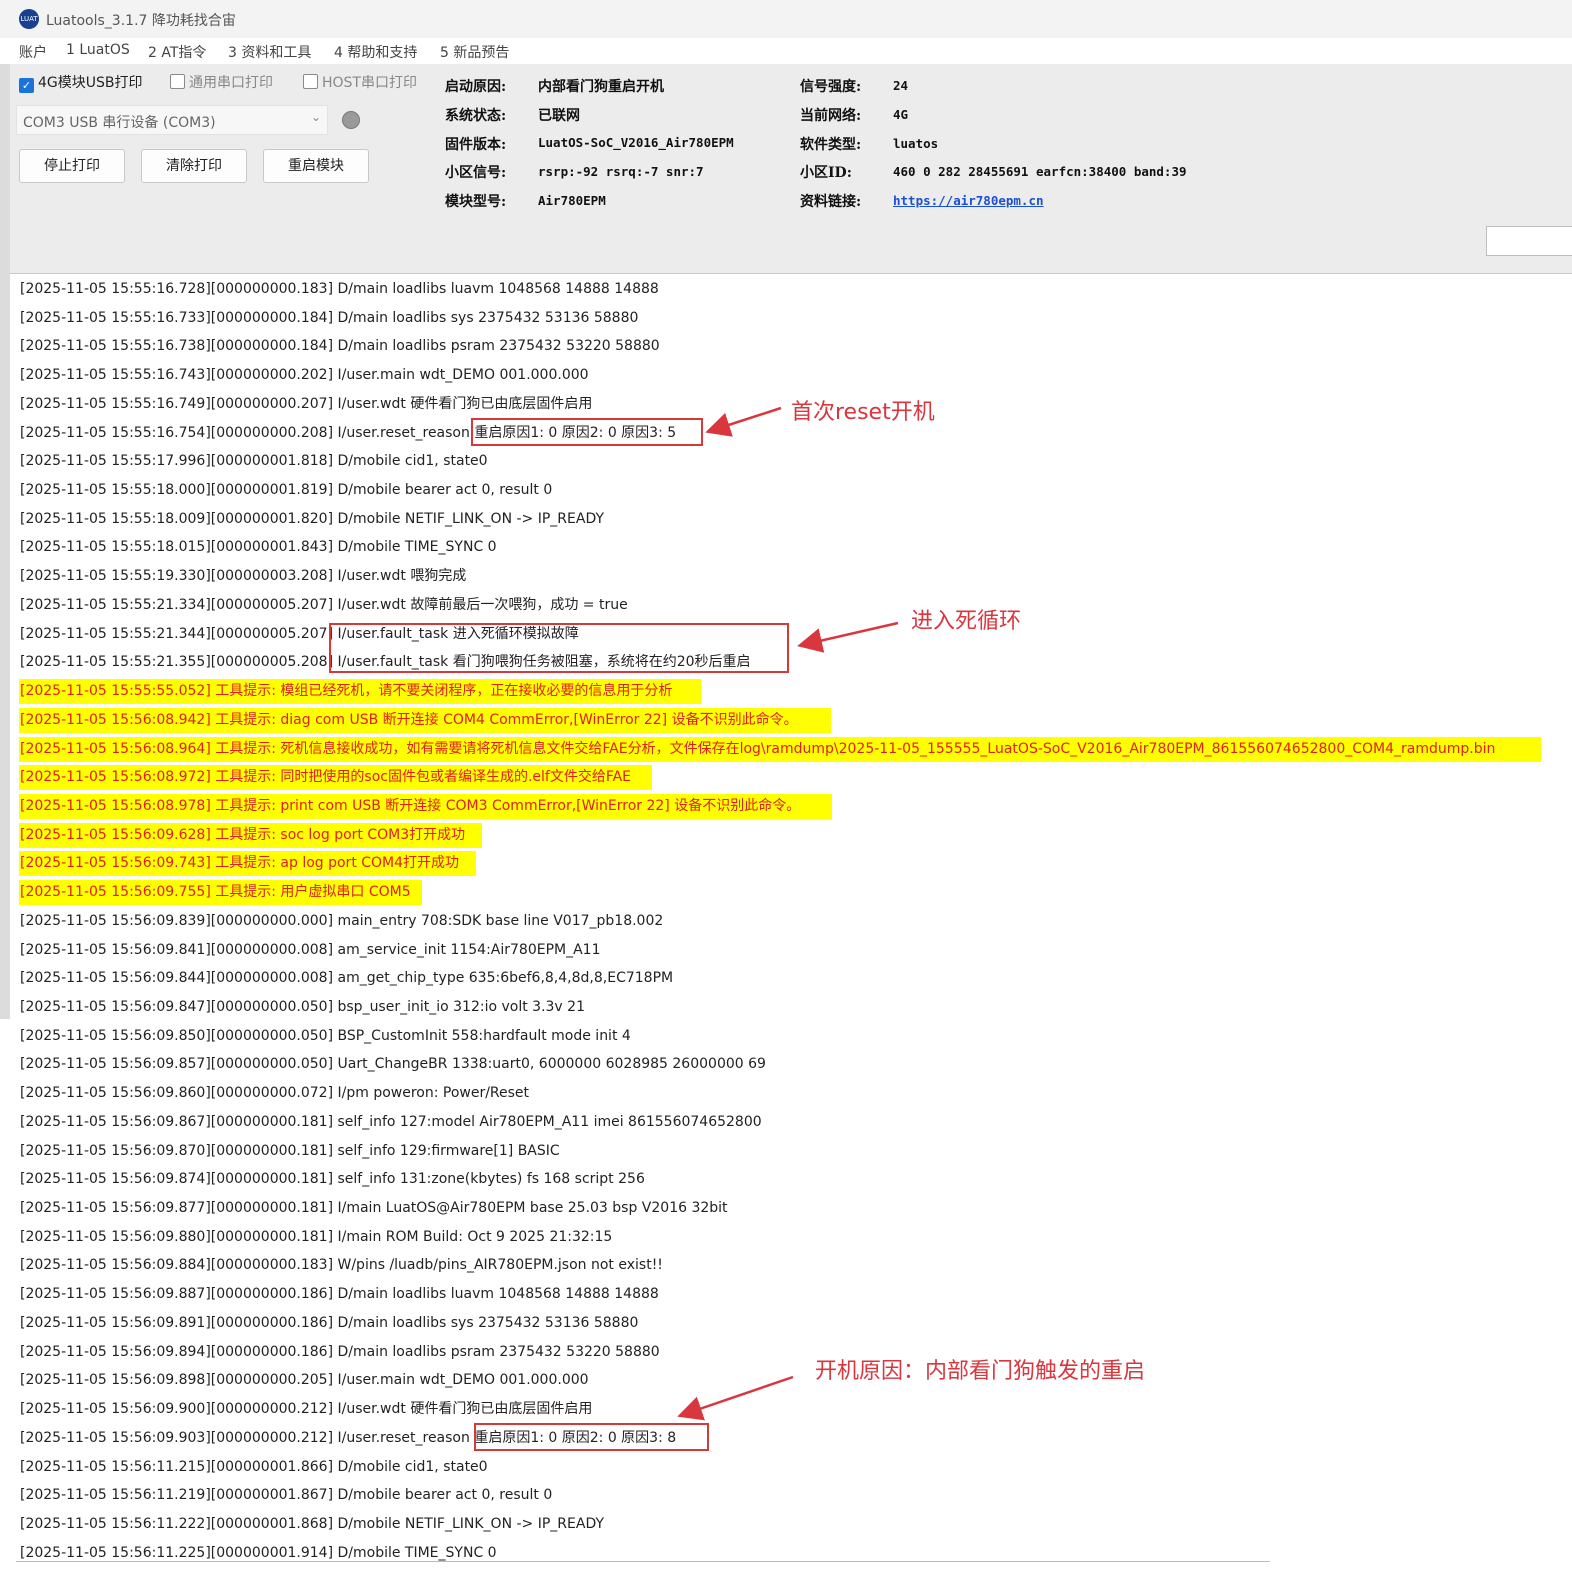 This screenshot has height=1569, width=1572. I want to click on annotation-arrows, so click(788, 913).